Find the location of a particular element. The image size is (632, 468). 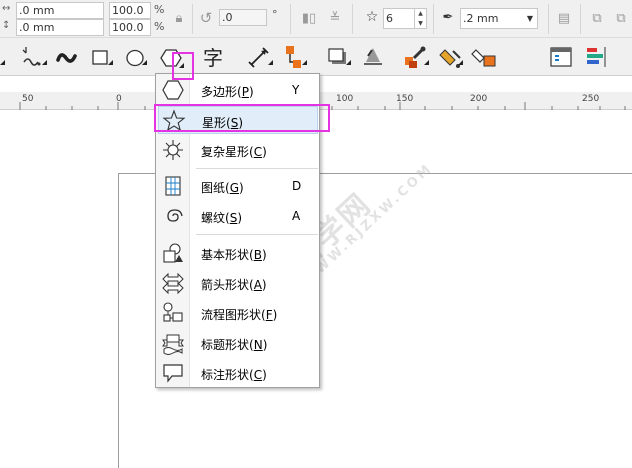

mirror-horizontal-icon: ▮▯ is located at coordinates (309, 18).